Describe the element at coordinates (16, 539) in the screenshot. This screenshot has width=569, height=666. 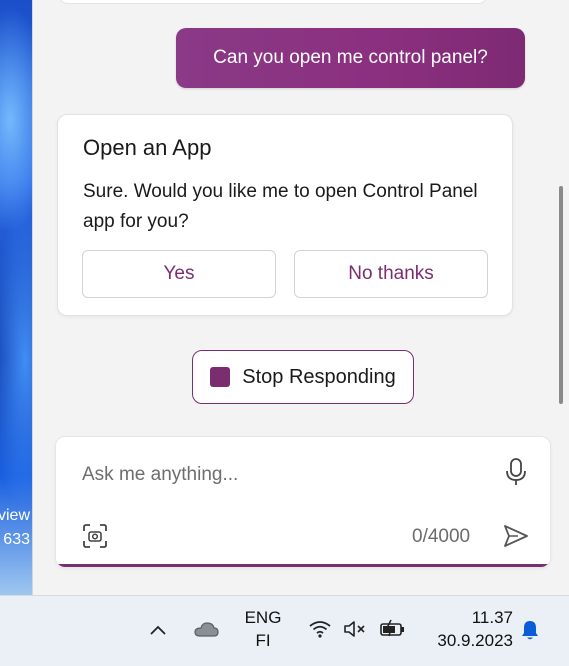
I see `desktop-text-partial: 633` at that location.